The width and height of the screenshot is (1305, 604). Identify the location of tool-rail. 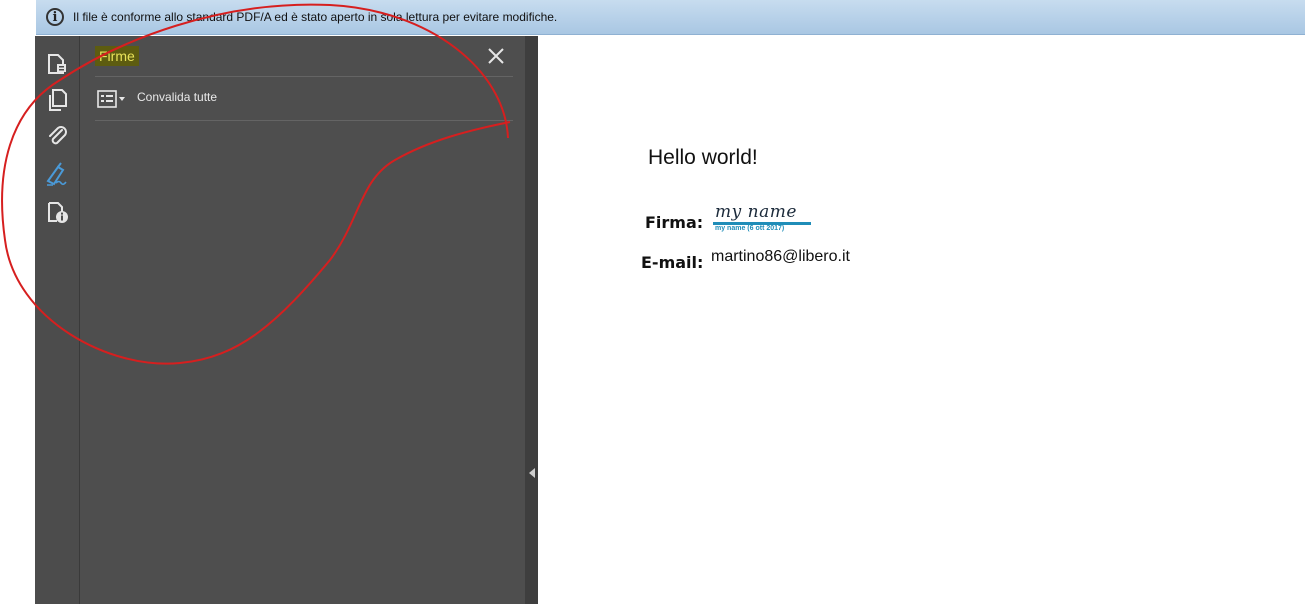
(57, 320).